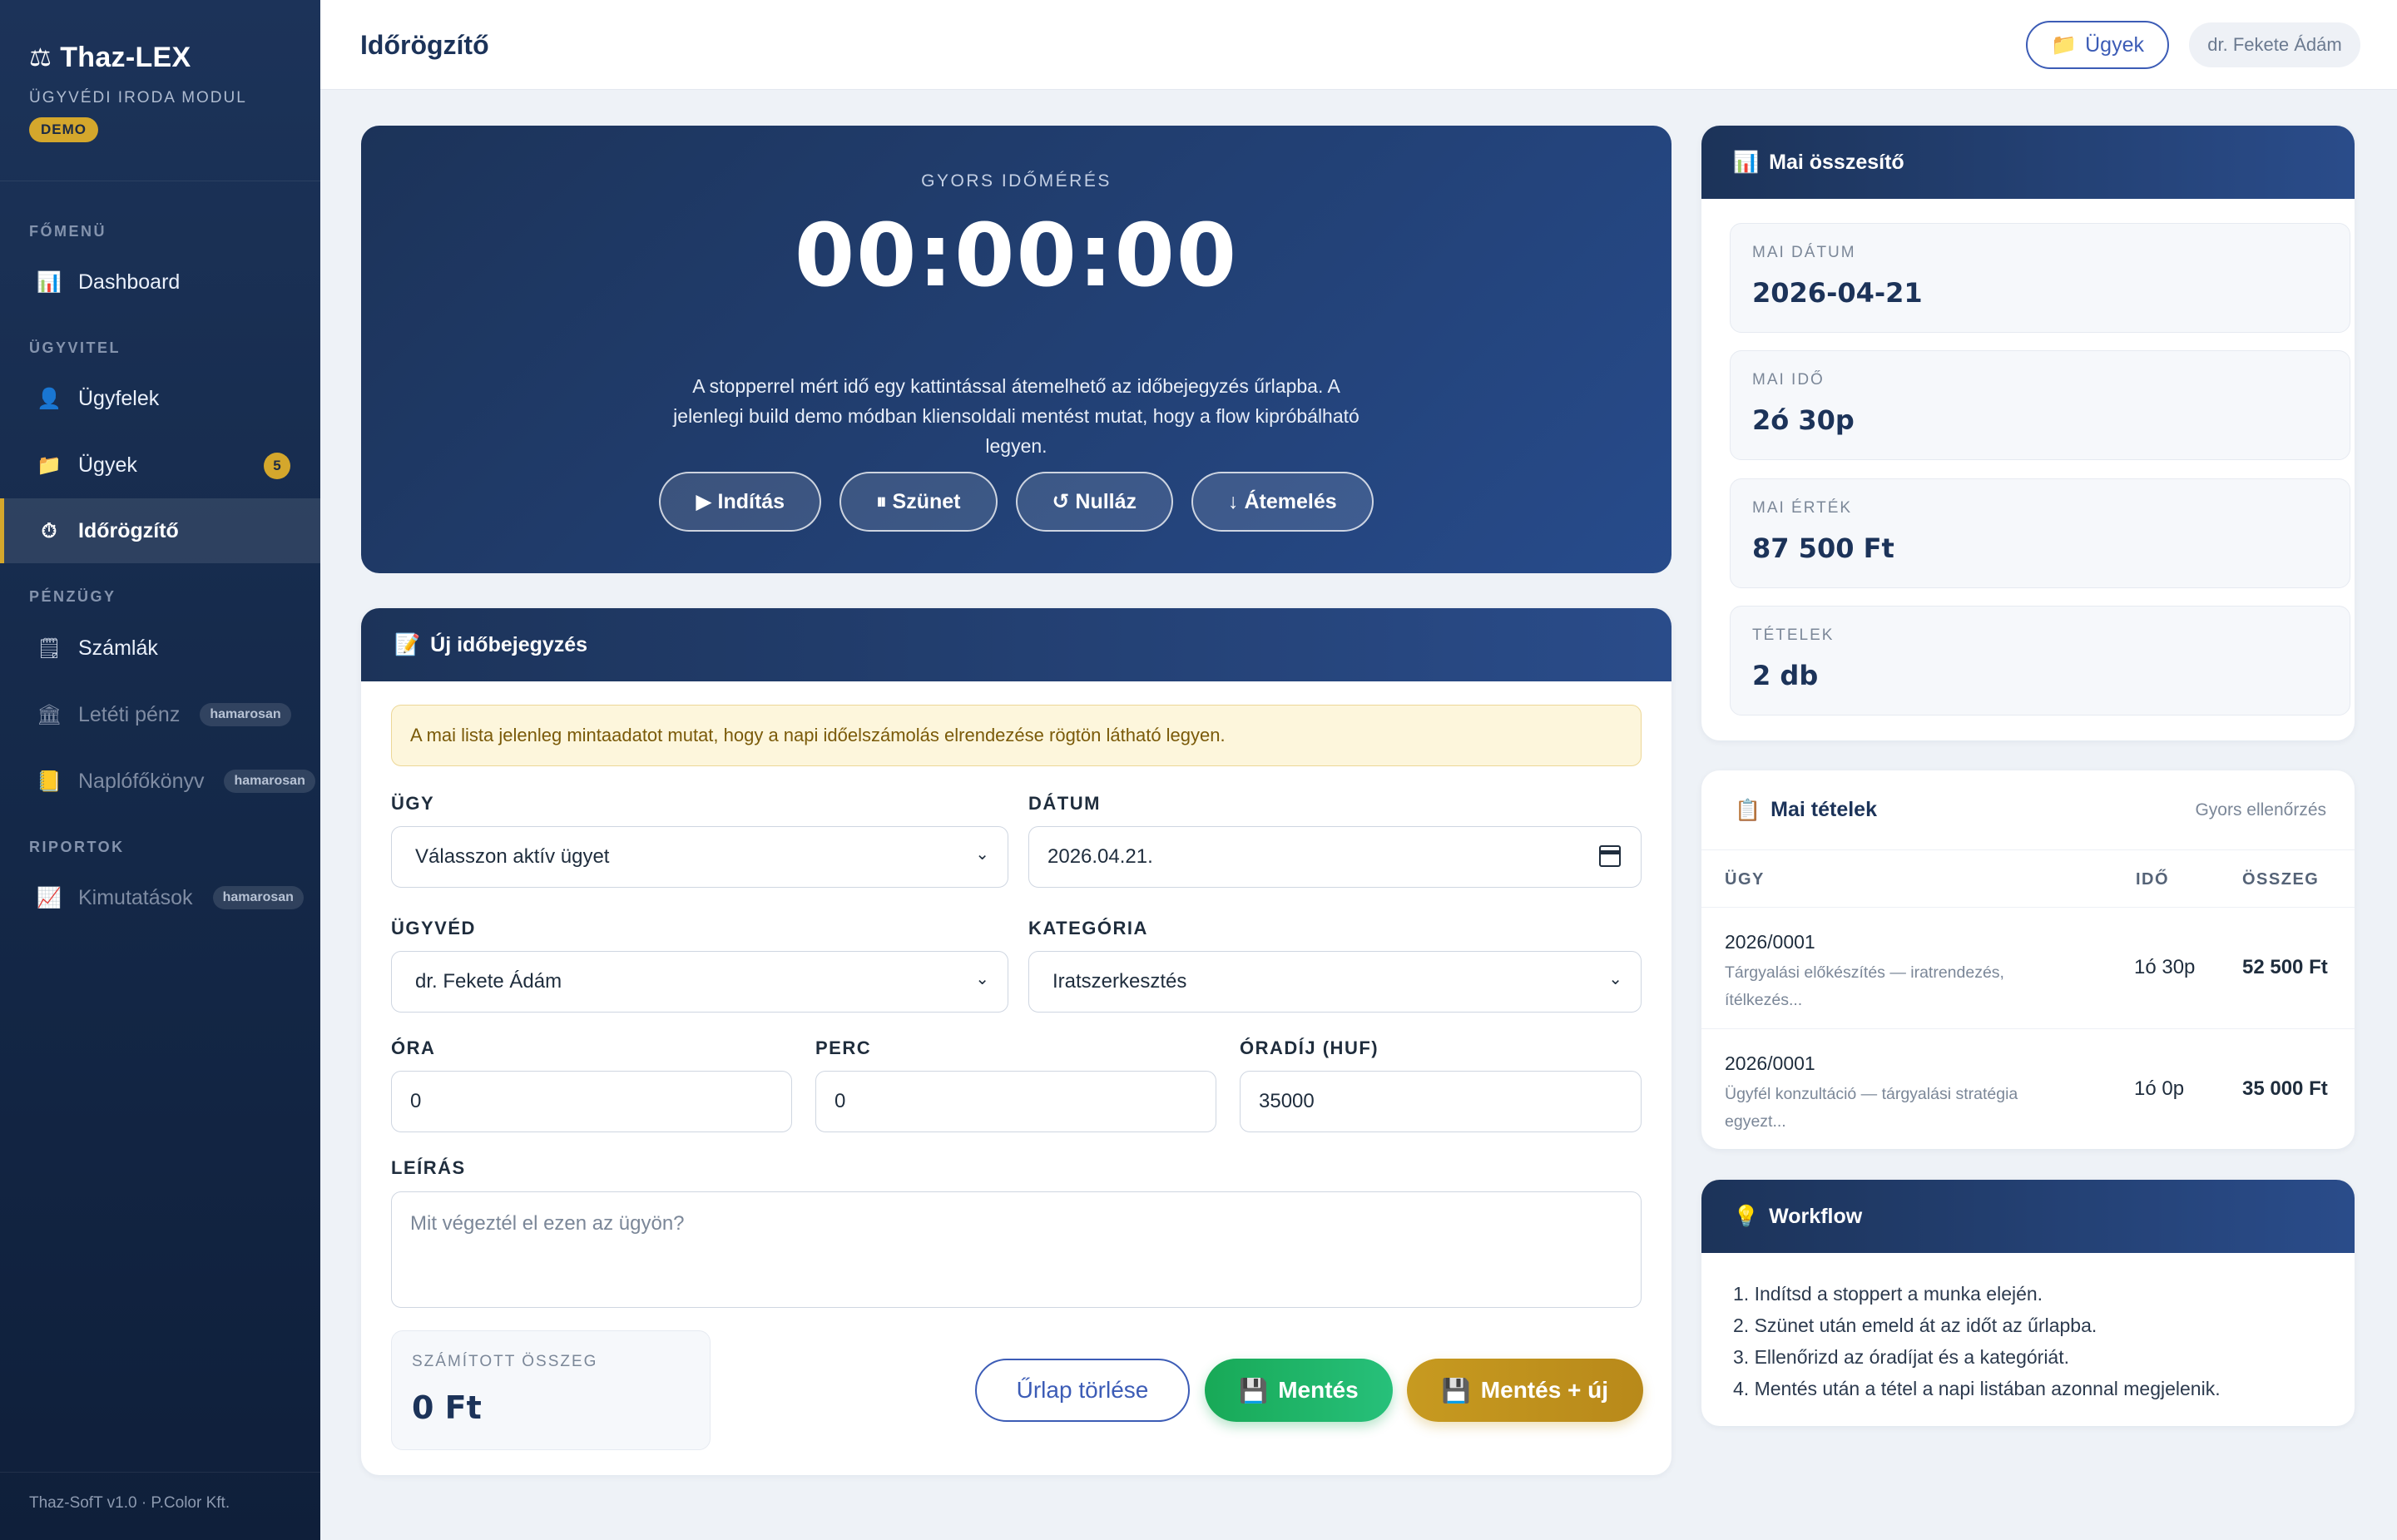 Image resolution: width=2397 pixels, height=1540 pixels. Describe the element at coordinates (428, 1167) in the screenshot. I see `description-label: LEÍRÁS` at that location.